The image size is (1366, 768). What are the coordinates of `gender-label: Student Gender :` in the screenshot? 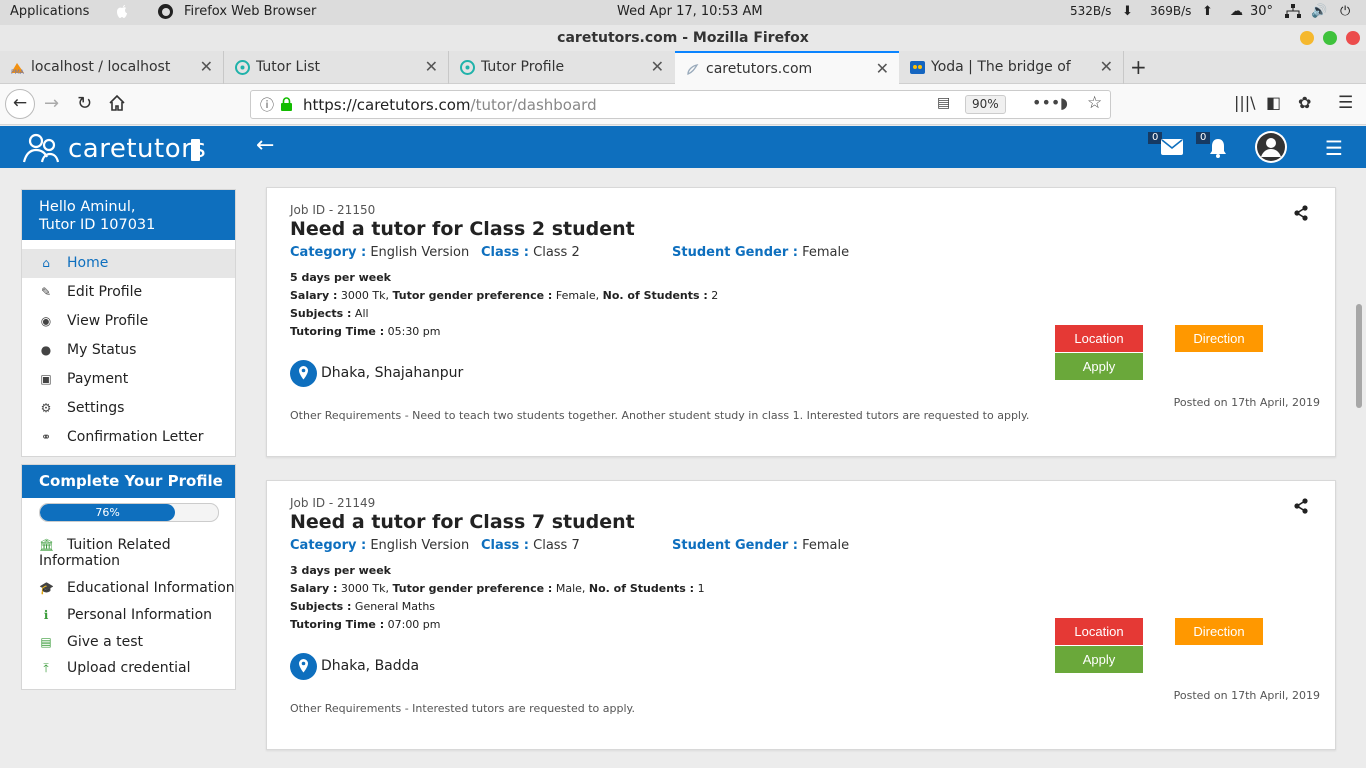 It's located at (735, 252).